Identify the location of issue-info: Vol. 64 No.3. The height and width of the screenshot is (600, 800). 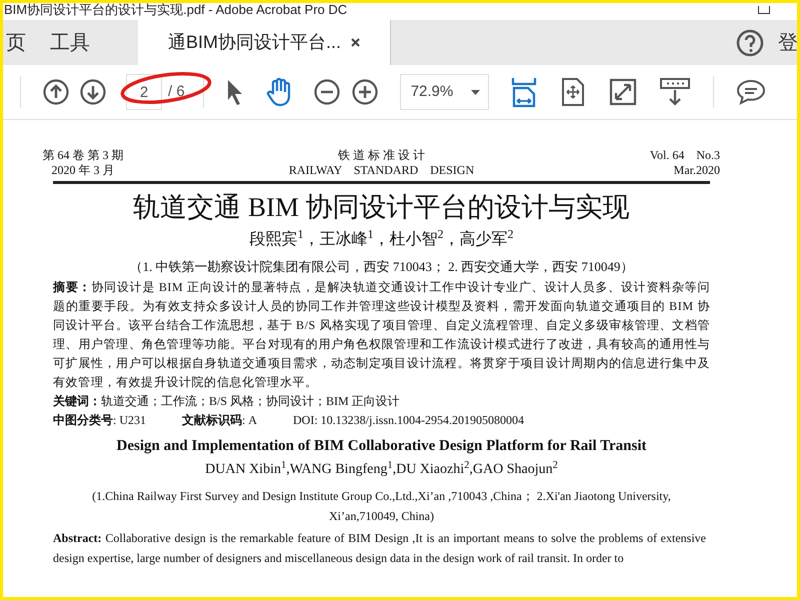
(685, 155).